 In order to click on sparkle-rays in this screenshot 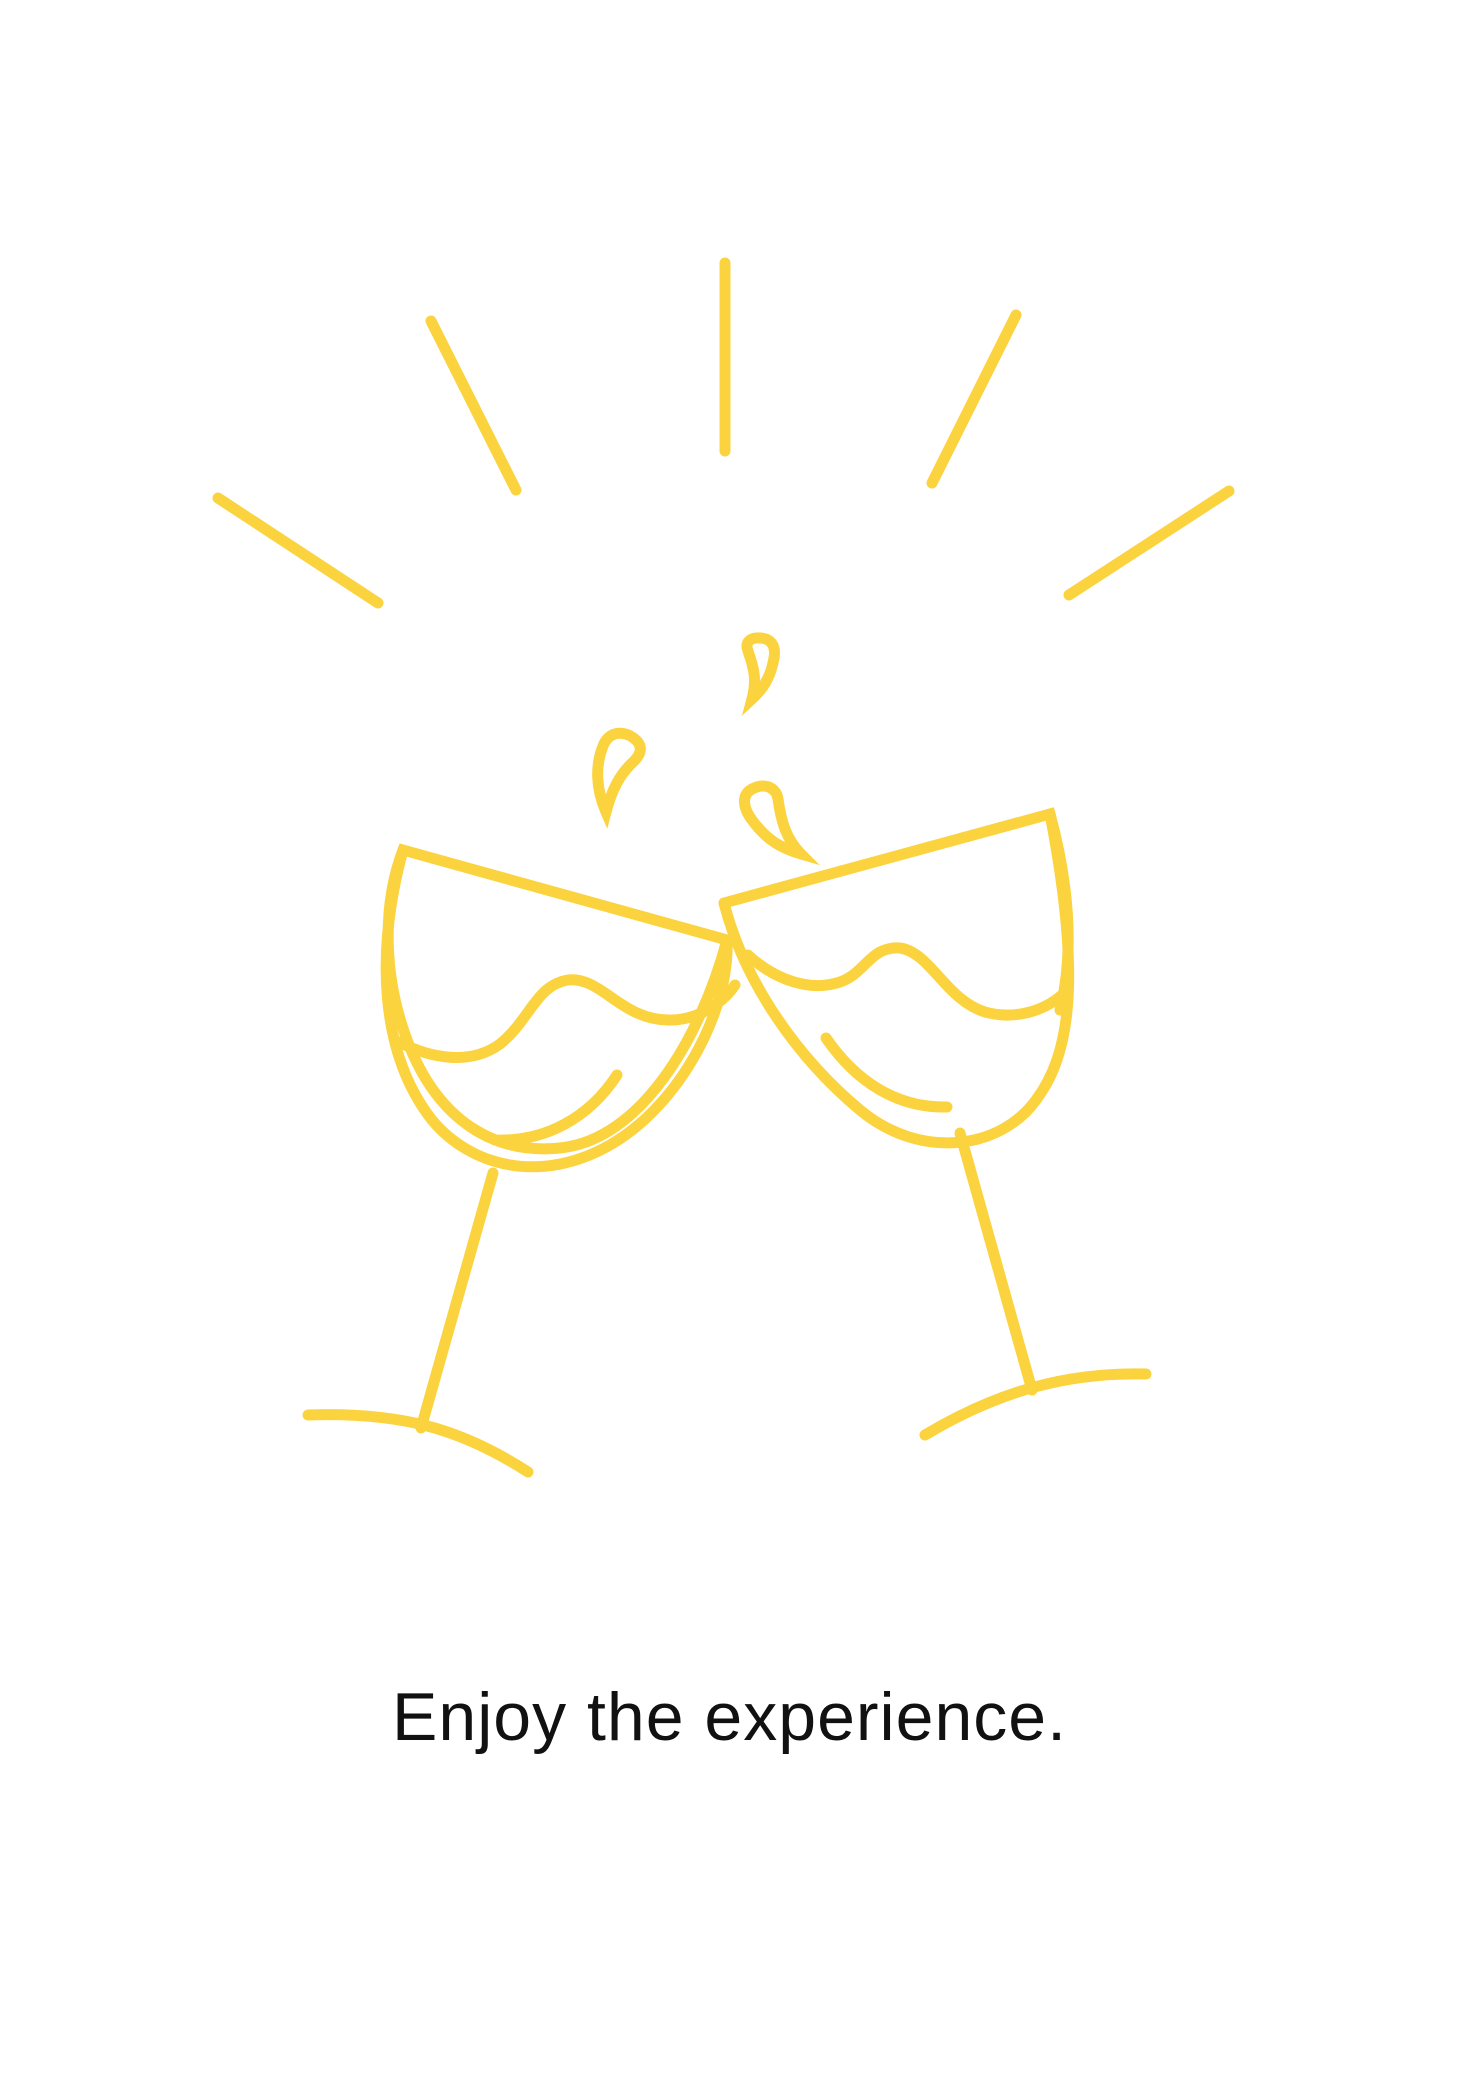, I will do `click(723, 433)`.